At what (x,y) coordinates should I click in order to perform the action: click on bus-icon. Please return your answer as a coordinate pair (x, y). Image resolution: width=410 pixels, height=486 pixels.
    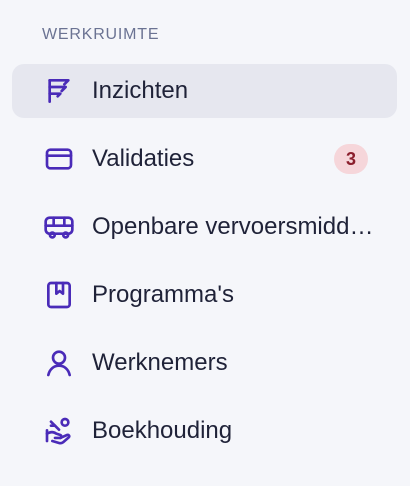
    Looking at the image, I should click on (59, 227).